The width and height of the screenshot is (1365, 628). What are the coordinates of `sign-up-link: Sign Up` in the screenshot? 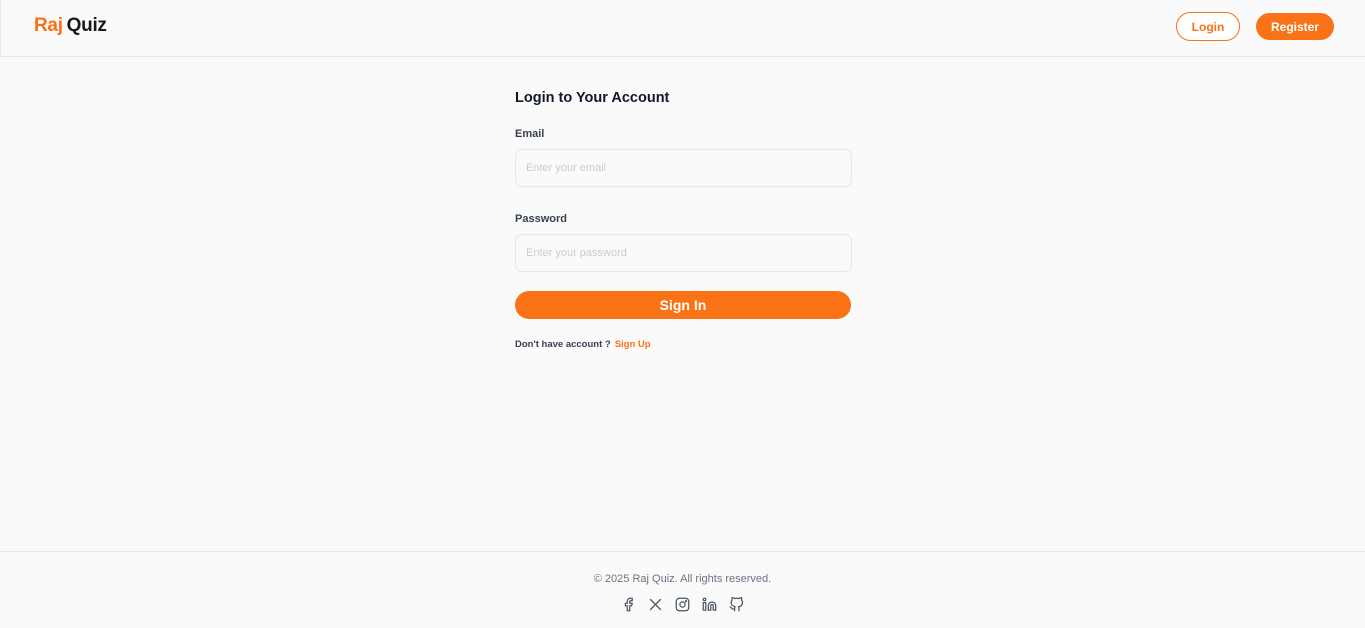 It's located at (633, 344).